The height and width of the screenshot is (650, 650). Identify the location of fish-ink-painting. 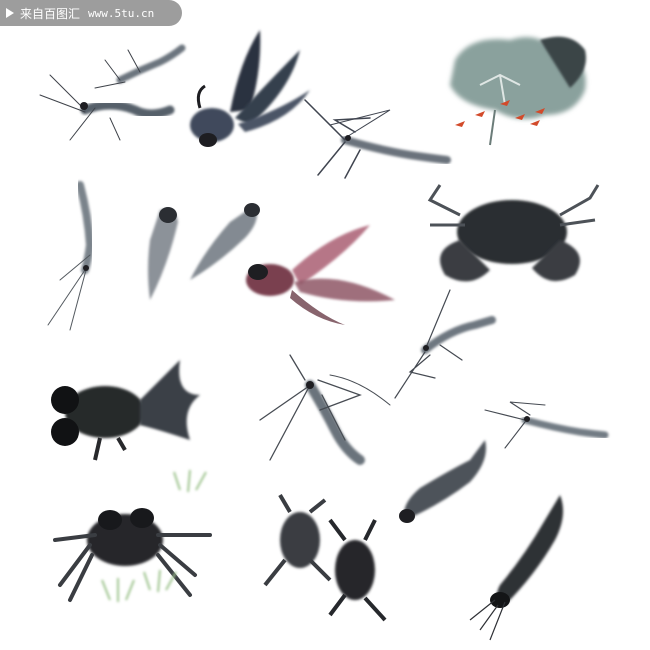
(442, 481).